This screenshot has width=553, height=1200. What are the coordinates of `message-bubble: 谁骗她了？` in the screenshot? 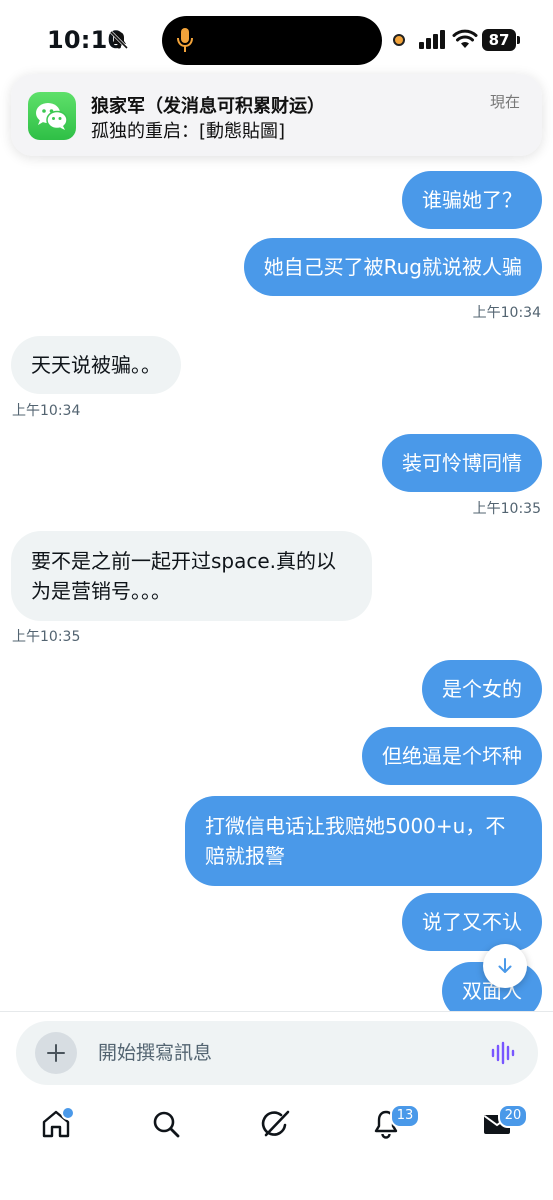 It's located at (472, 200).